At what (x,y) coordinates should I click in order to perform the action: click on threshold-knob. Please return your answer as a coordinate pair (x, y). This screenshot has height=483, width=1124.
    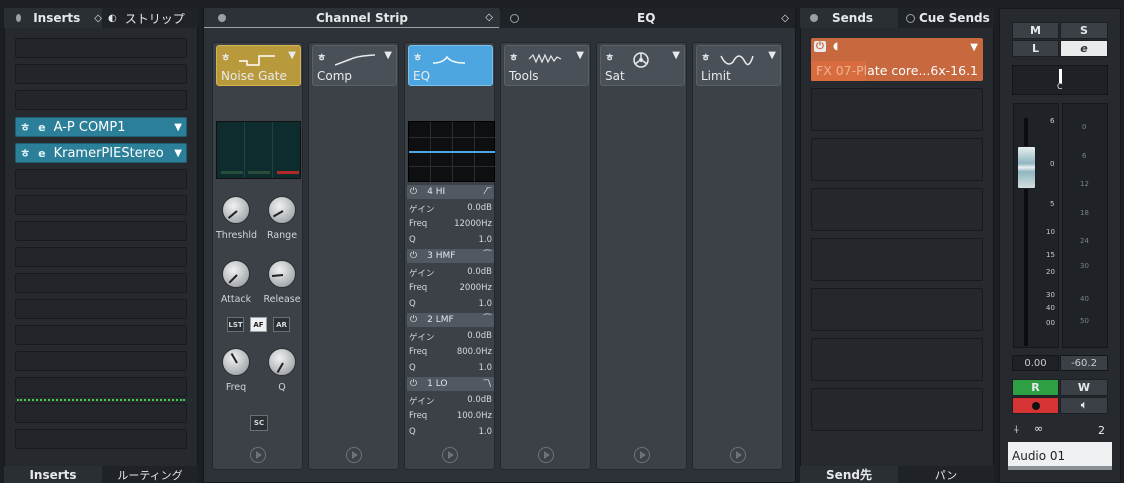
    Looking at the image, I should click on (236, 210).